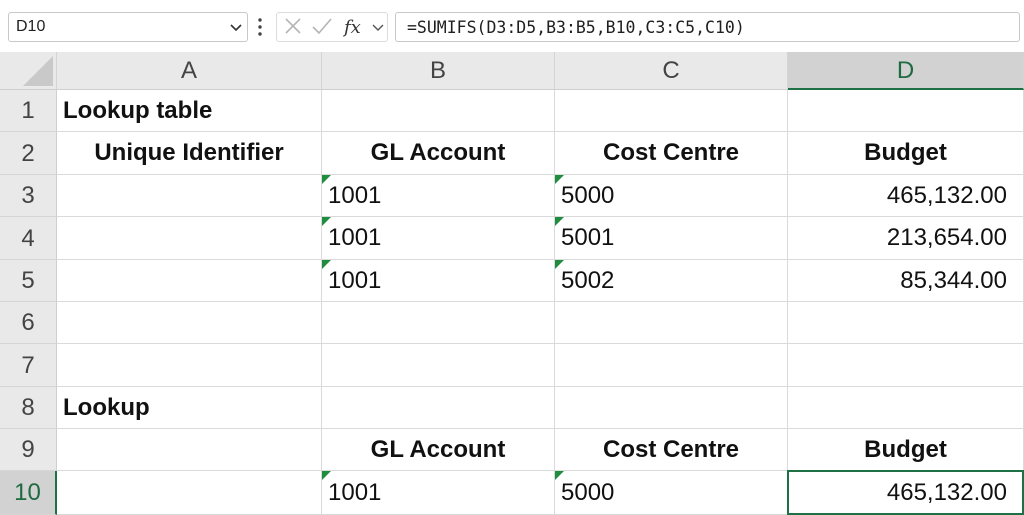 The image size is (1024, 515). I want to click on cell-c9-text: Cost Centre, so click(671, 449).